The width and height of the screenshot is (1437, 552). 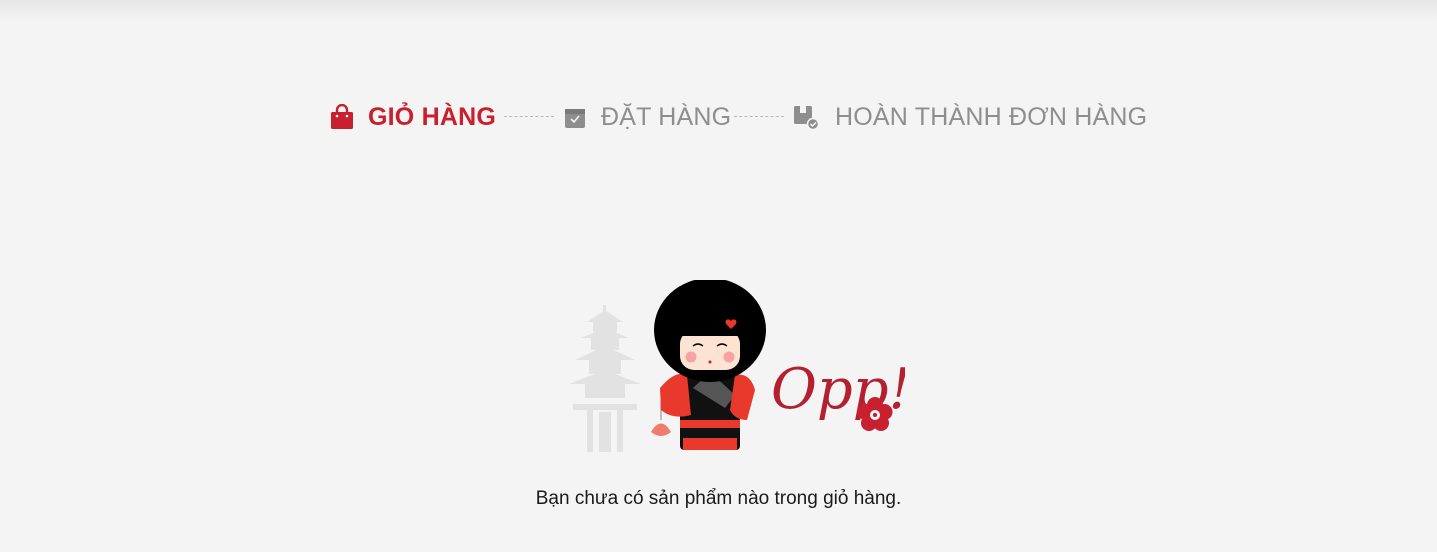 What do you see at coordinates (575, 117) in the screenshot?
I see `box-icon` at bounding box center [575, 117].